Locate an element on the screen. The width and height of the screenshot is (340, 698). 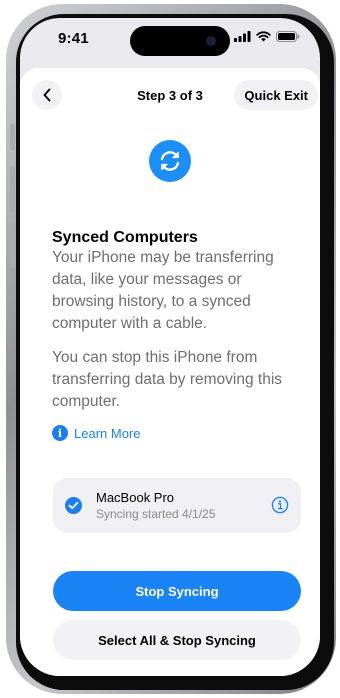
dynamic-island is located at coordinates (180, 41).